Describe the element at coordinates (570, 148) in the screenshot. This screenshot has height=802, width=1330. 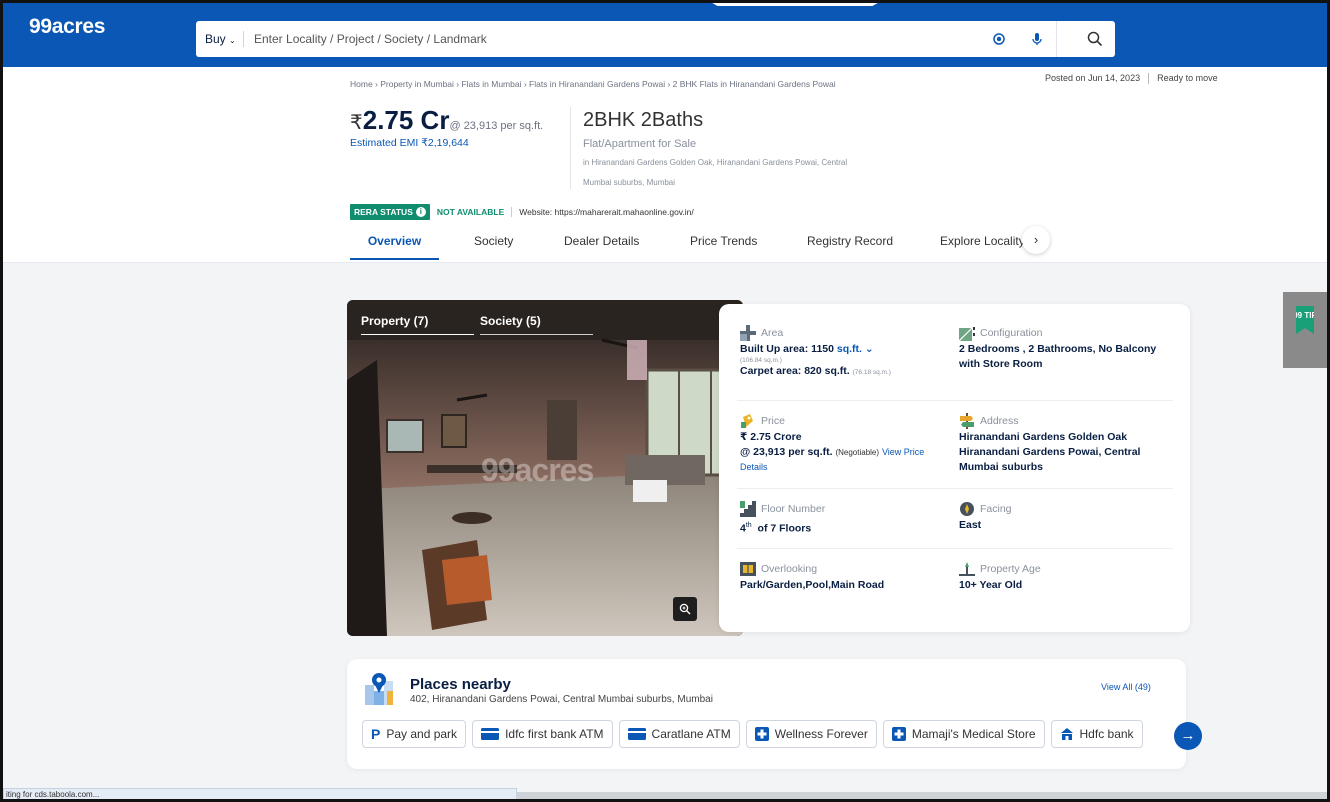
I see `price-divider` at that location.